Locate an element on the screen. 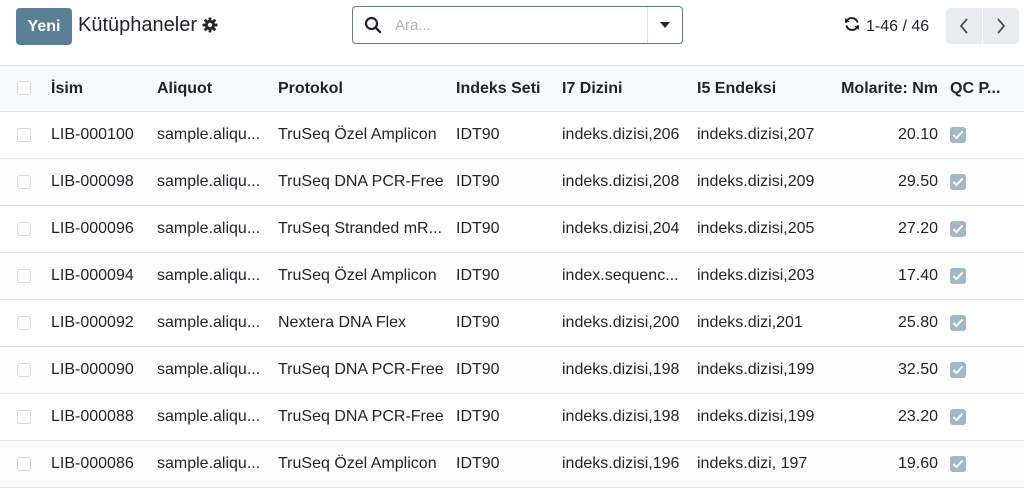 The image size is (1024, 488). column-header-index-set: Indeks Seti is located at coordinates (509, 89).